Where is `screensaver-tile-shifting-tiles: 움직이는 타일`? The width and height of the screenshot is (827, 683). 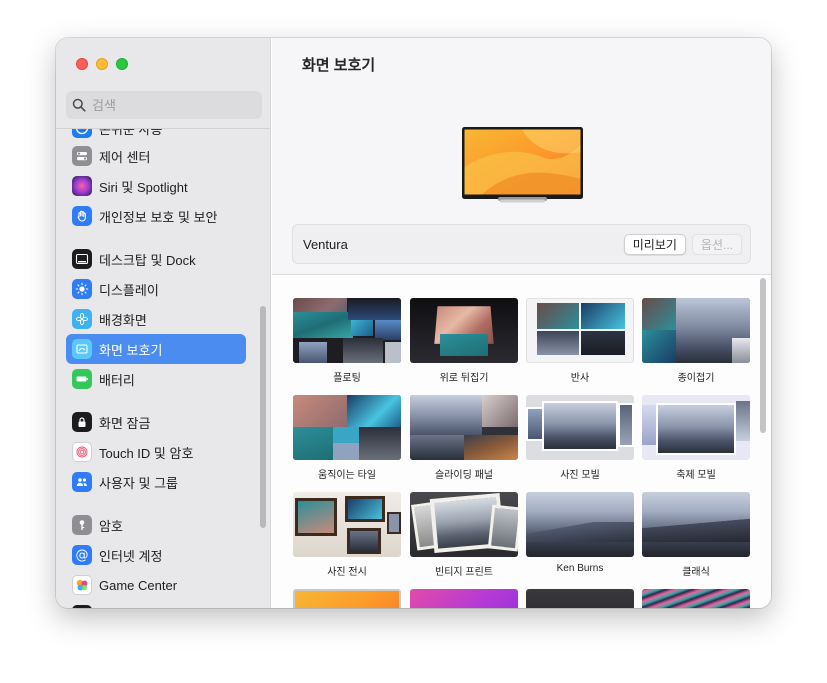 screensaver-tile-shifting-tiles: 움직이는 타일 is located at coordinates (347, 438).